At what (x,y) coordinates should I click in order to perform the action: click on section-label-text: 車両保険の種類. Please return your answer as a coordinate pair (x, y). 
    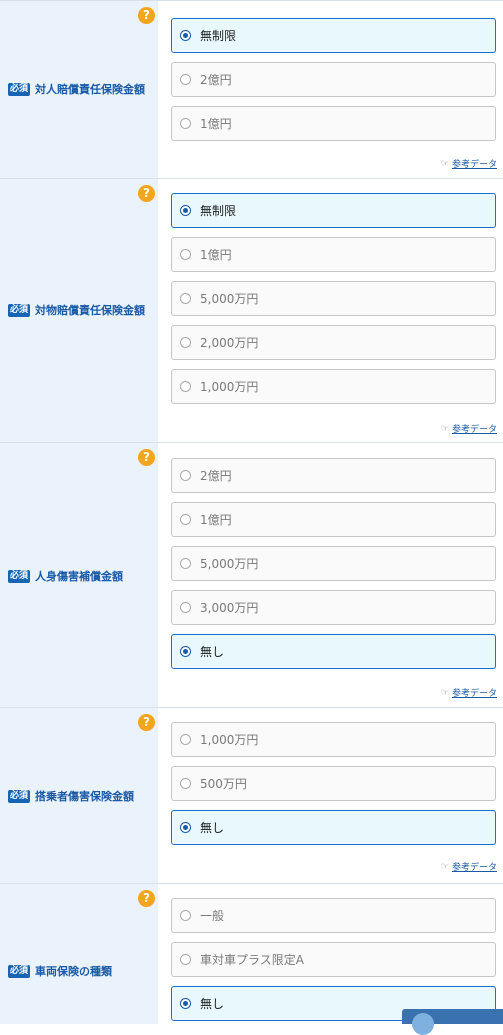
    Looking at the image, I should click on (74, 971).